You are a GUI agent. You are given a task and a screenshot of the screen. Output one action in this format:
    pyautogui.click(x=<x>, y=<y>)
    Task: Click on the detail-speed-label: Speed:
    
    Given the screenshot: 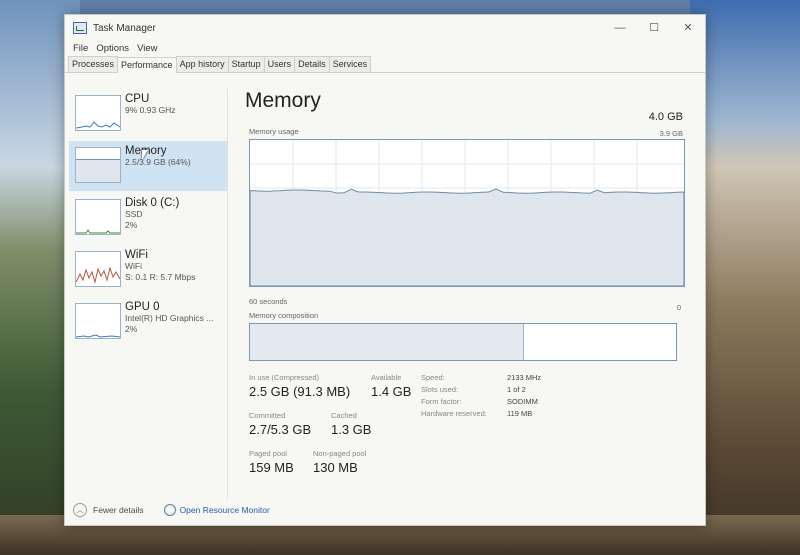 What is the action you would take?
    pyautogui.click(x=433, y=377)
    